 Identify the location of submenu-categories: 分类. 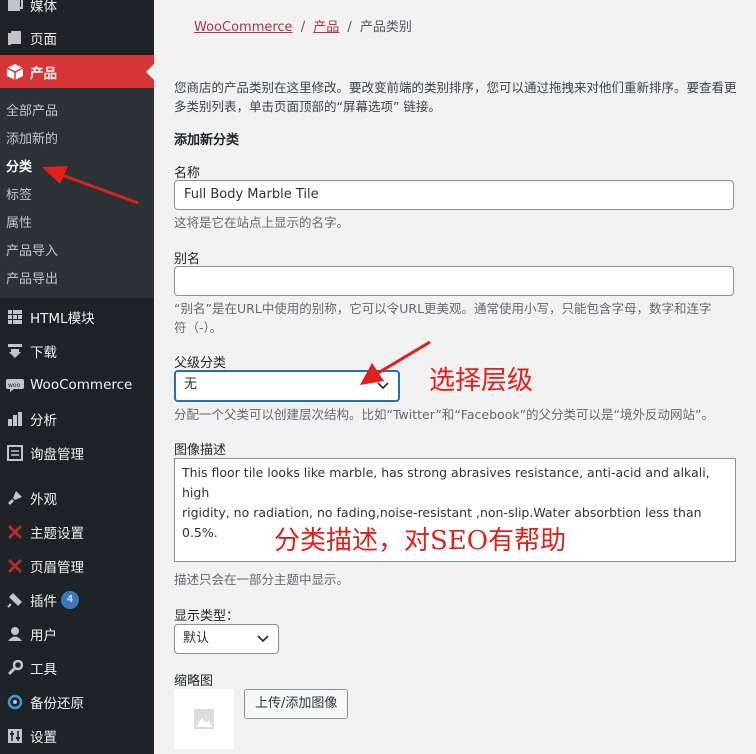
(19, 165).